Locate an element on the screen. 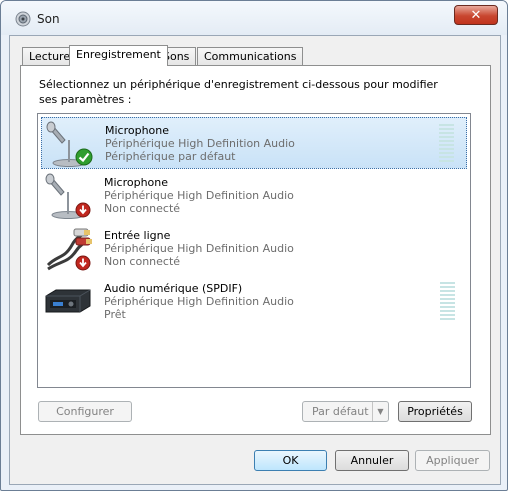 Image resolution: width=508 pixels, height=491 pixels. device-status: Prêt is located at coordinates (115, 314).